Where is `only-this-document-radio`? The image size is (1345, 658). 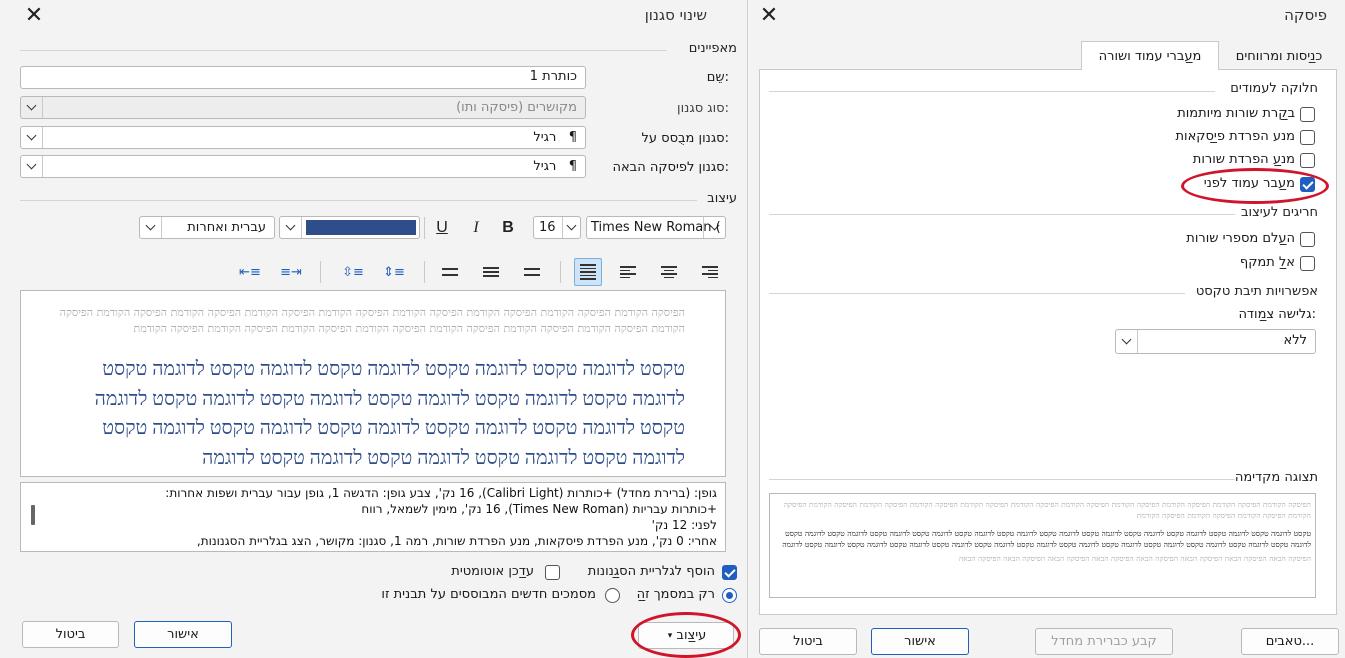 only-this-document-radio is located at coordinates (729, 595).